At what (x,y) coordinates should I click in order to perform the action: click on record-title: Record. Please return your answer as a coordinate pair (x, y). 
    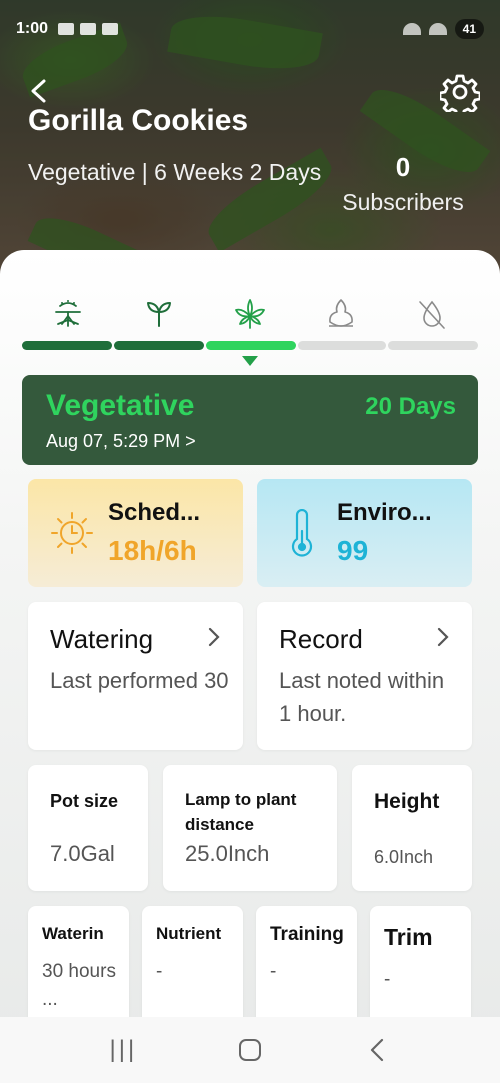
    Looking at the image, I should click on (321, 639).